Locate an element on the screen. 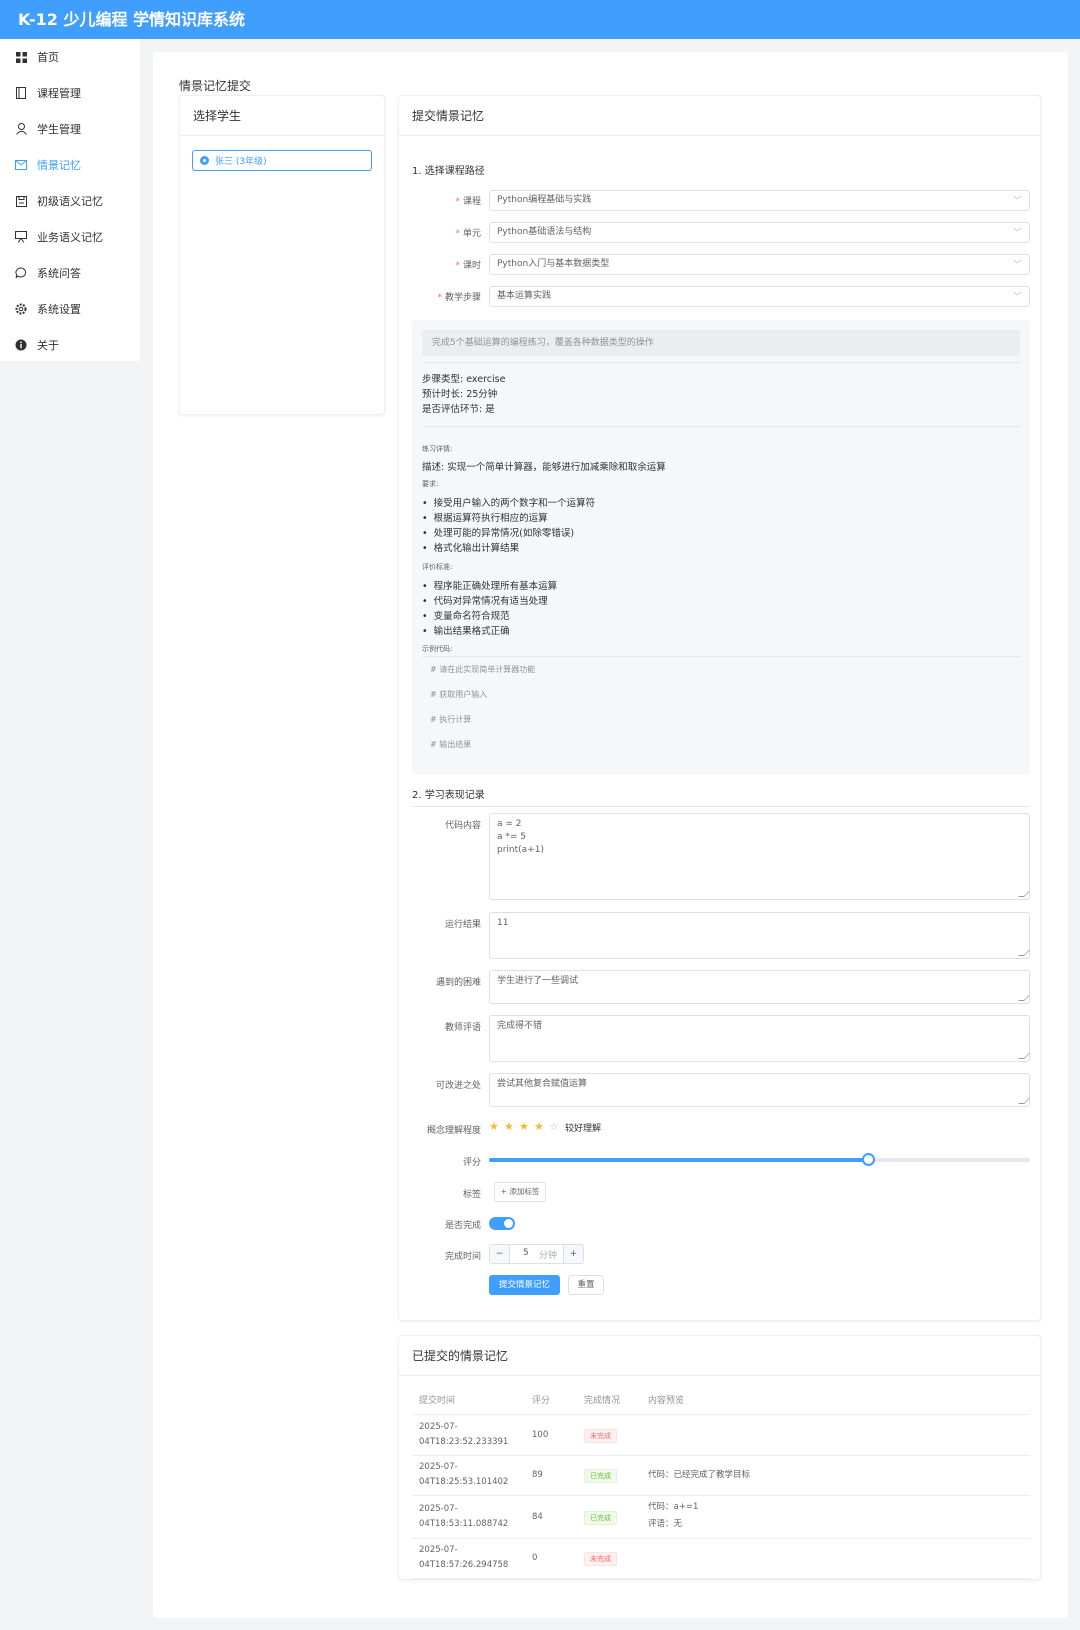 This screenshot has width=1080, height=1630. sidebar-item-students: 学生管理 is located at coordinates (70, 129).